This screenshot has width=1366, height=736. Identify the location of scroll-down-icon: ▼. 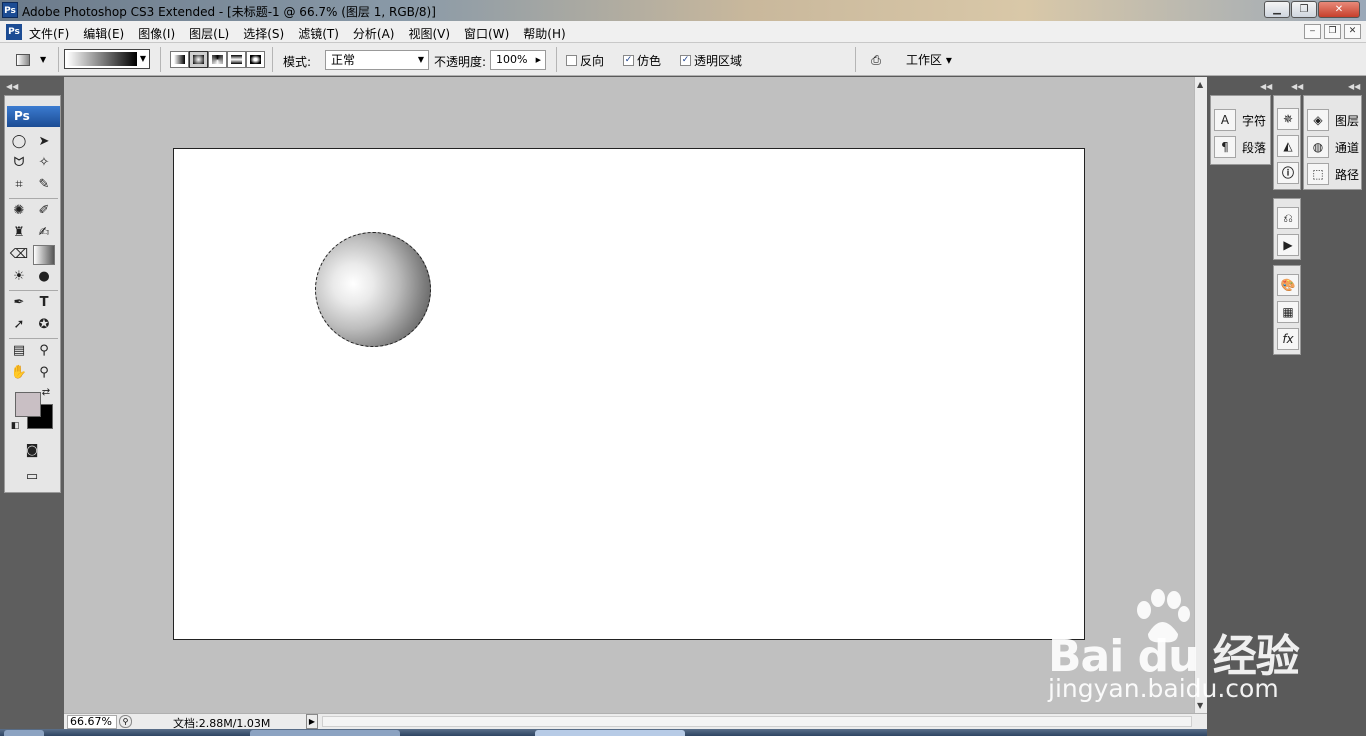
(1200, 705).